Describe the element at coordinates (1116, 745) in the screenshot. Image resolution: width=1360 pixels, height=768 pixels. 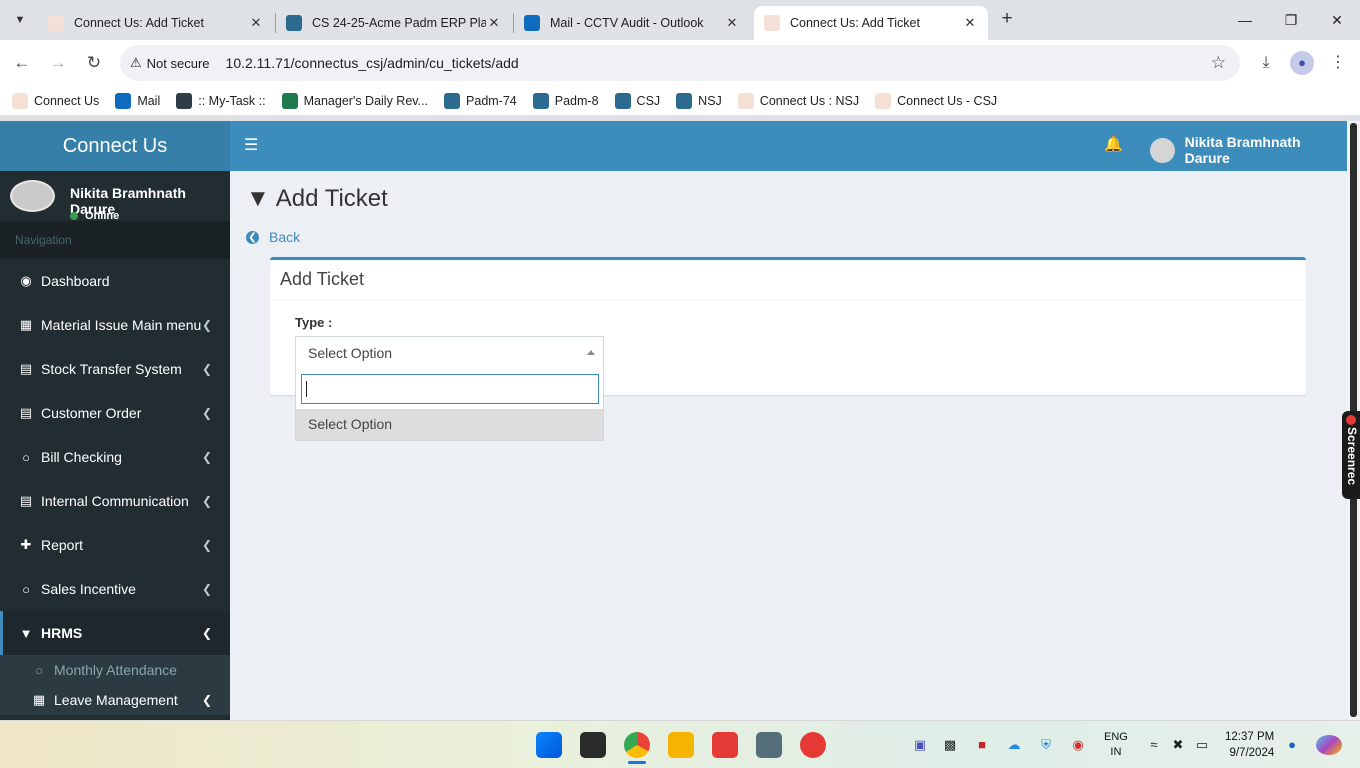
I see `language-indicator: ENG IN` at that location.